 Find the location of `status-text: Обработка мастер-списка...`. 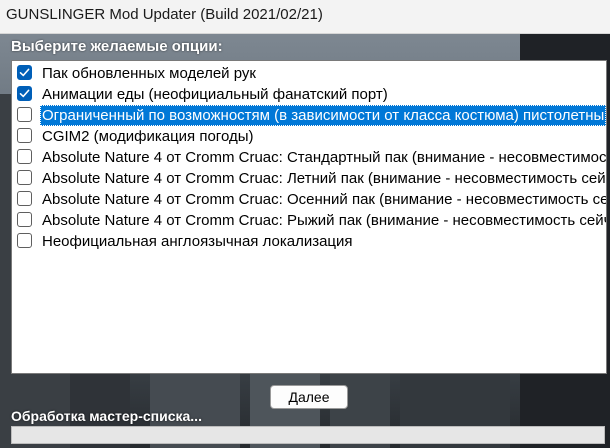

status-text: Обработка мастер-списка... is located at coordinates (106, 416).